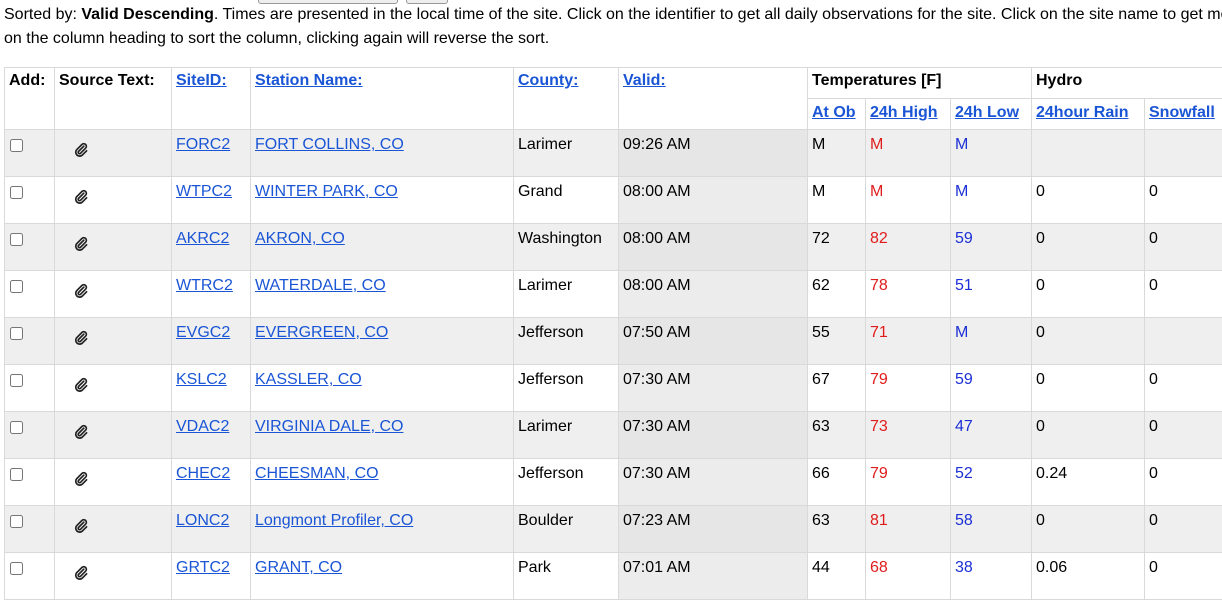 Image resolution: width=1222 pixels, height=604 pixels. I want to click on site-id-link: KSLC2, so click(201, 379).